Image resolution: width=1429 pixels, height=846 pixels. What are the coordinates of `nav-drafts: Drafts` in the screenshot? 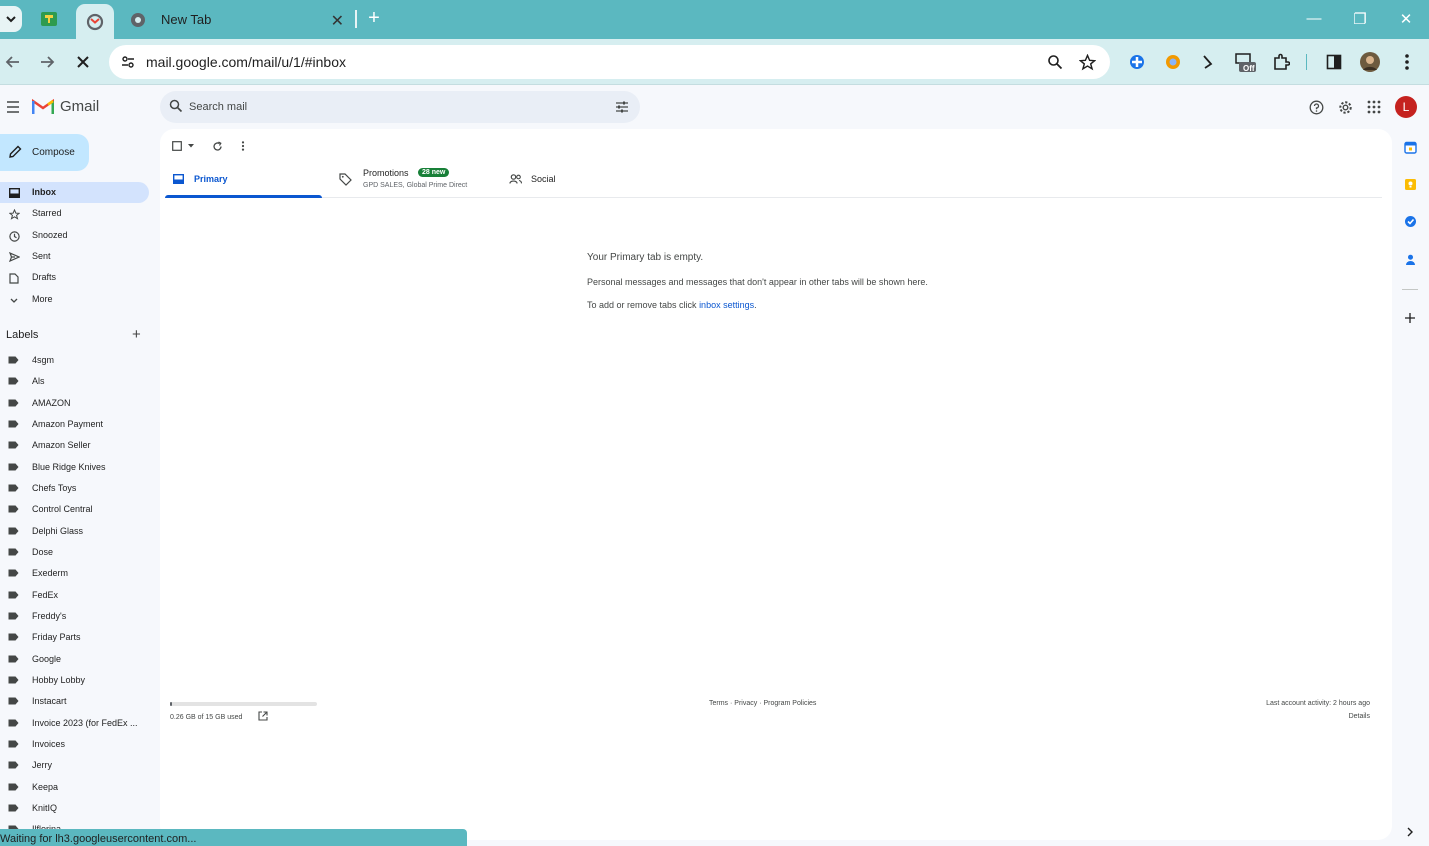 It's located at (74, 277).